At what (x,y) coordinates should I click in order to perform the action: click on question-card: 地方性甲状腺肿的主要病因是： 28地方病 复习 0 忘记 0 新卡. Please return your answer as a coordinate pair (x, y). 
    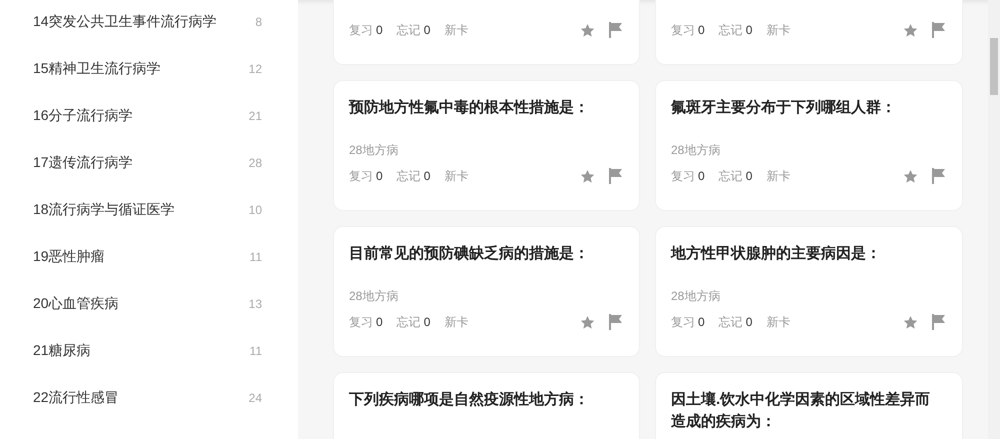
    Looking at the image, I should click on (809, 291).